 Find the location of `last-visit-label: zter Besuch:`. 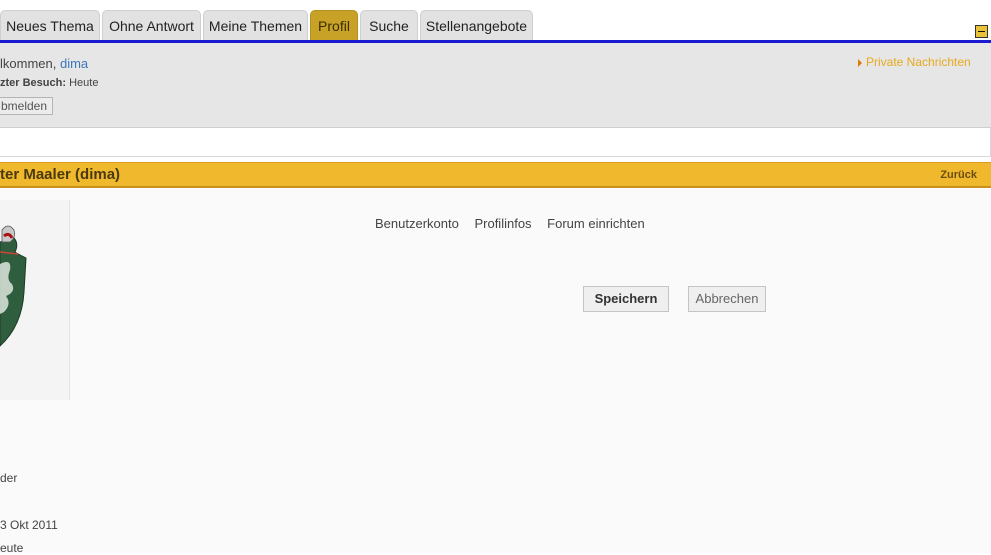

last-visit-label: zter Besuch: is located at coordinates (33, 83).